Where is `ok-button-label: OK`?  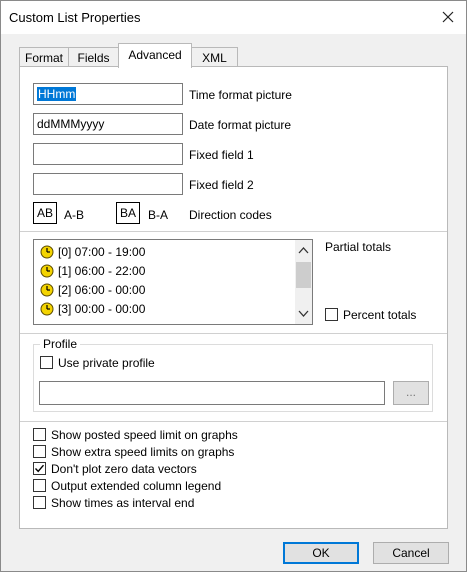
ok-button-label: OK is located at coordinates (321, 553).